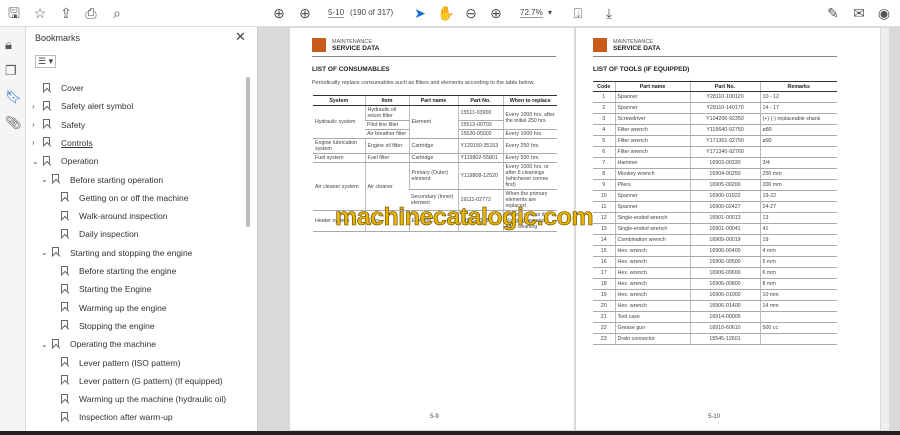 The height and width of the screenshot is (435, 900). I want to click on account-icon: ◉, so click(884, 13).